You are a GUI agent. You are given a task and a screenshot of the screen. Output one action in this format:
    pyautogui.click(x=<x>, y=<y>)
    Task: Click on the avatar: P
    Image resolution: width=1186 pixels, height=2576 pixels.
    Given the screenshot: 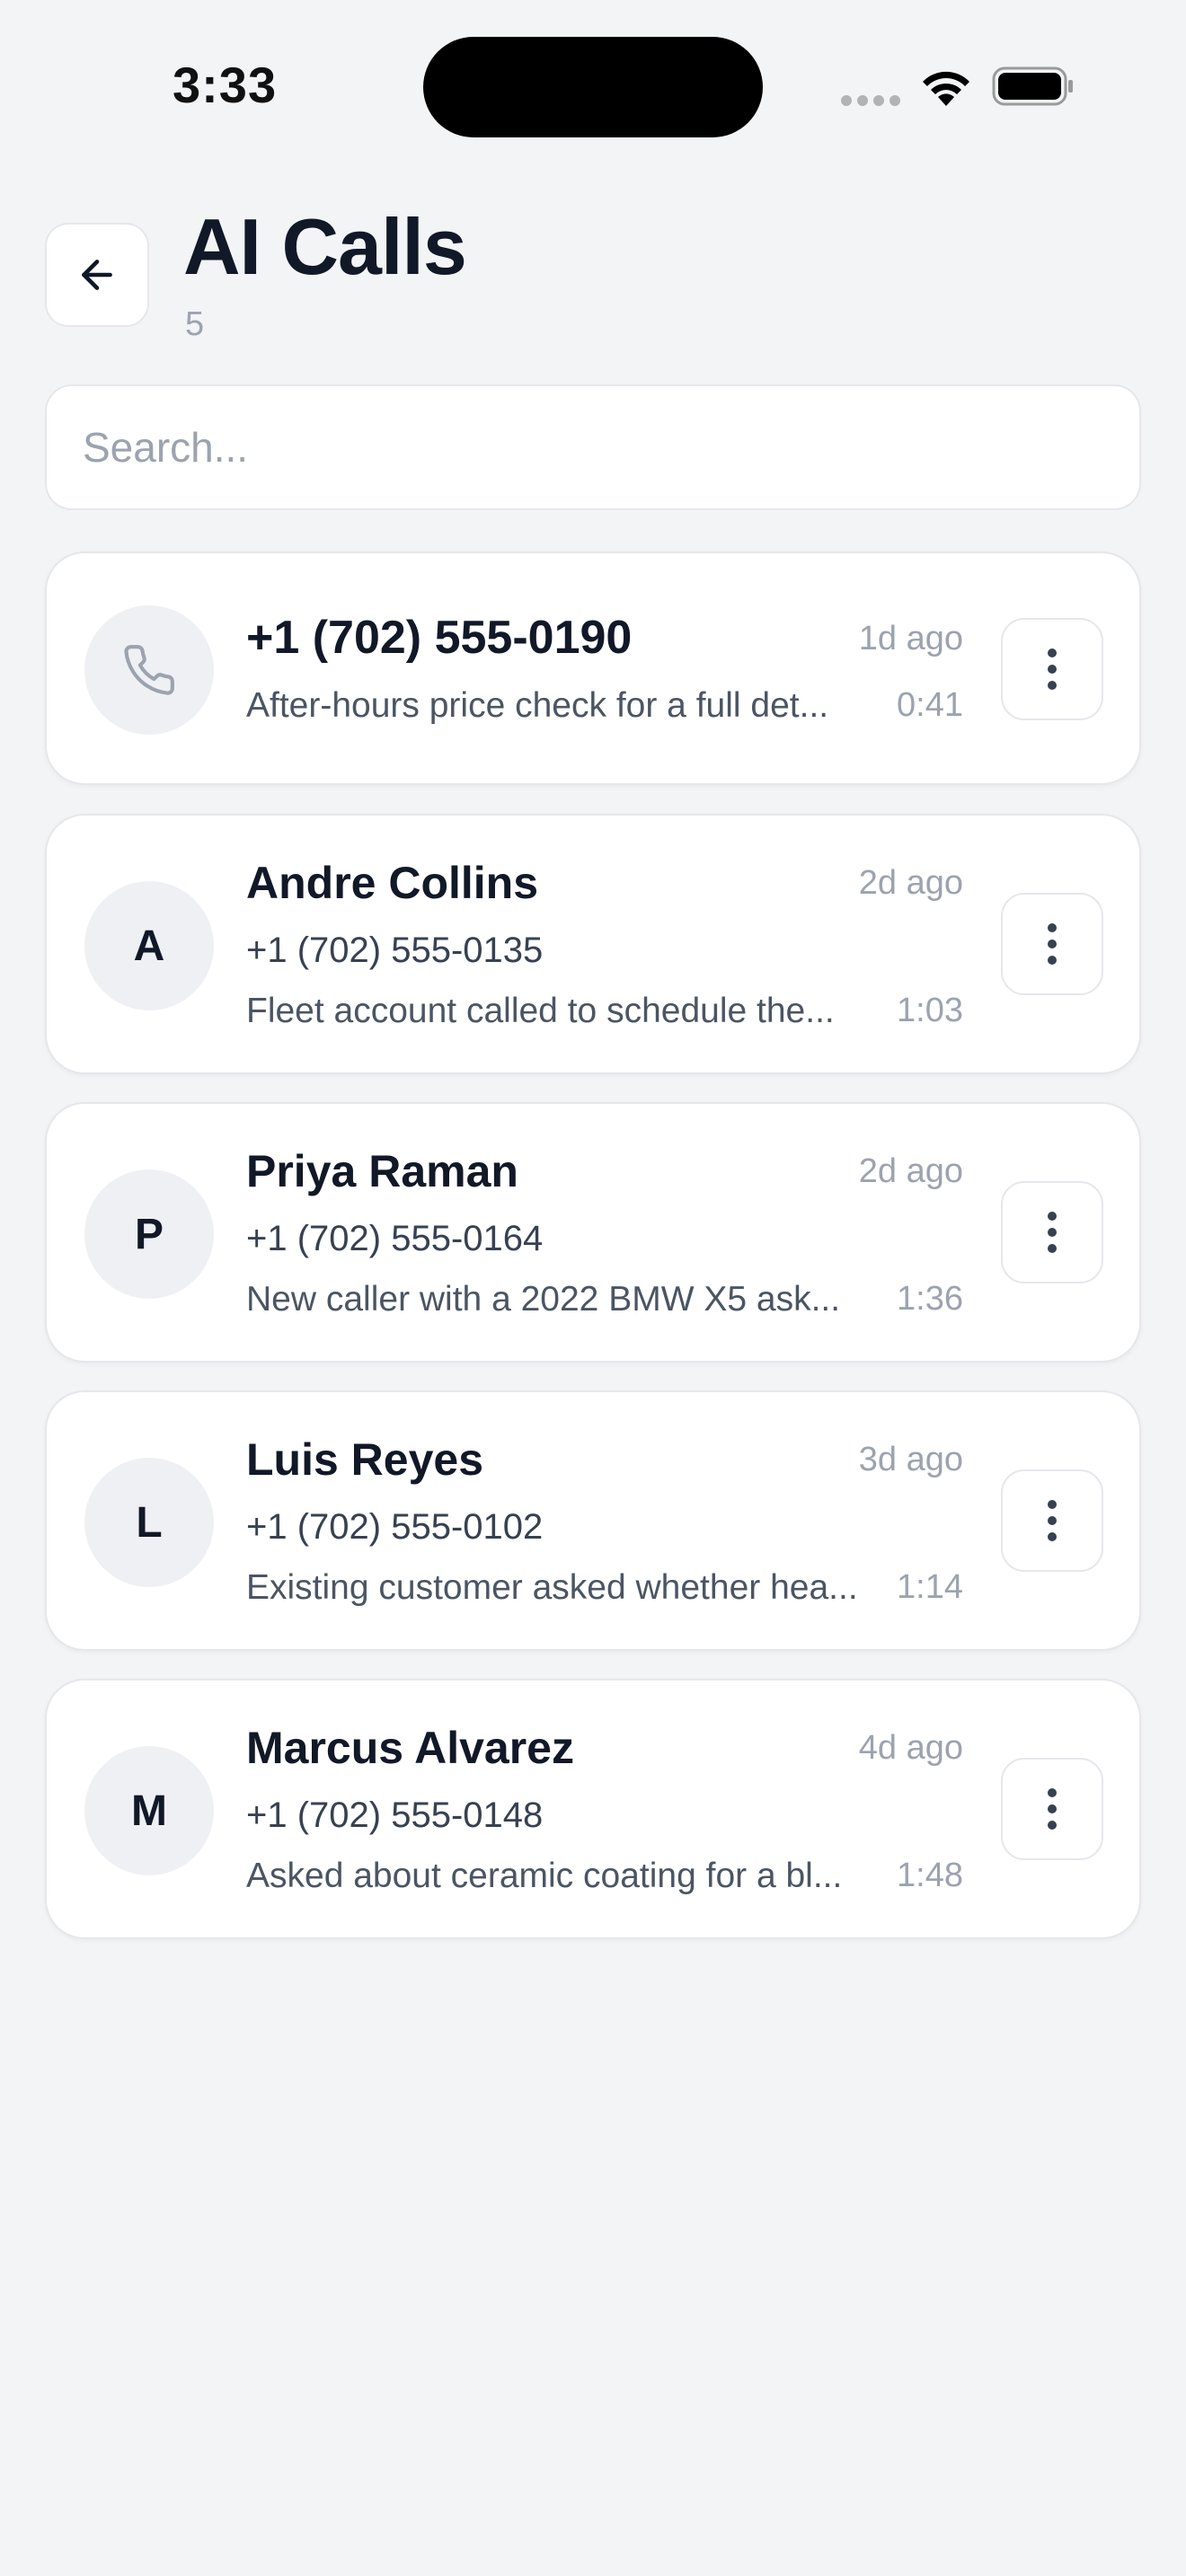 What is the action you would take?
    pyautogui.click(x=149, y=1234)
    